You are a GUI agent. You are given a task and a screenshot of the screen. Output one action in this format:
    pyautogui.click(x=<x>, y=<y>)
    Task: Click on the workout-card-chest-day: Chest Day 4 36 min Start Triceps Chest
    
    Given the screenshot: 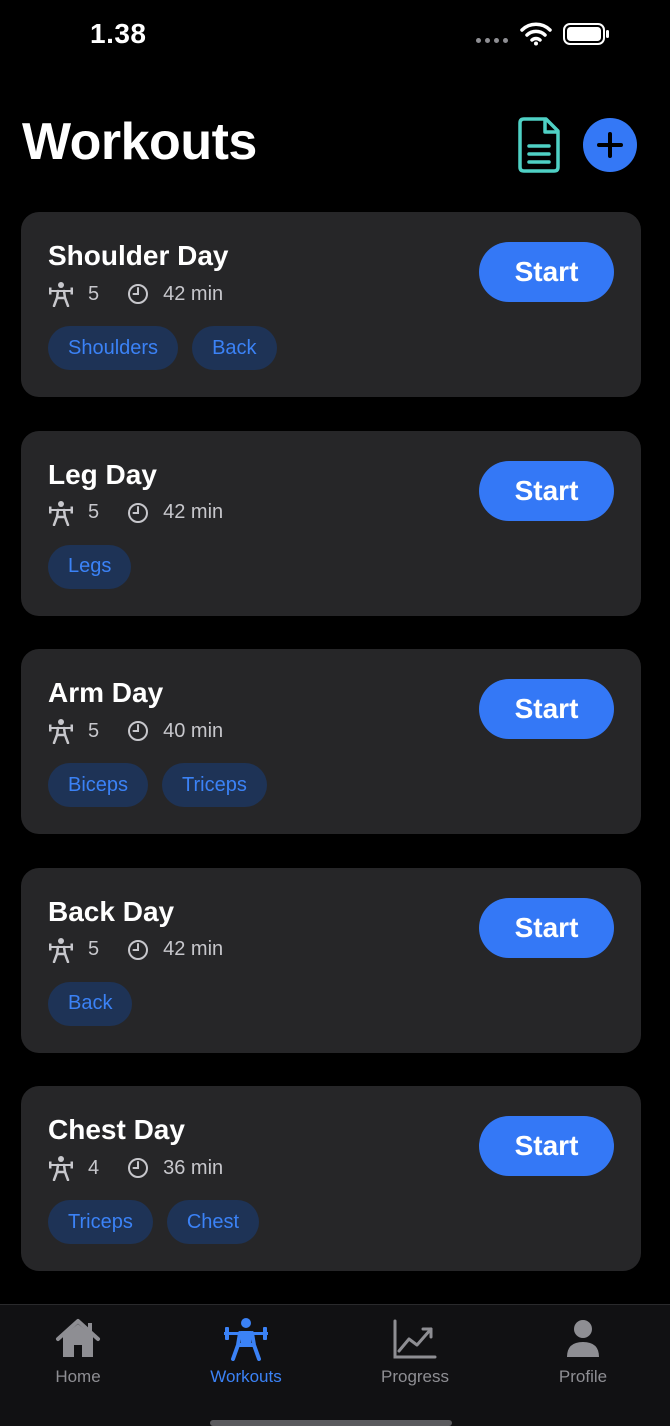 What is the action you would take?
    pyautogui.click(x=331, y=1178)
    